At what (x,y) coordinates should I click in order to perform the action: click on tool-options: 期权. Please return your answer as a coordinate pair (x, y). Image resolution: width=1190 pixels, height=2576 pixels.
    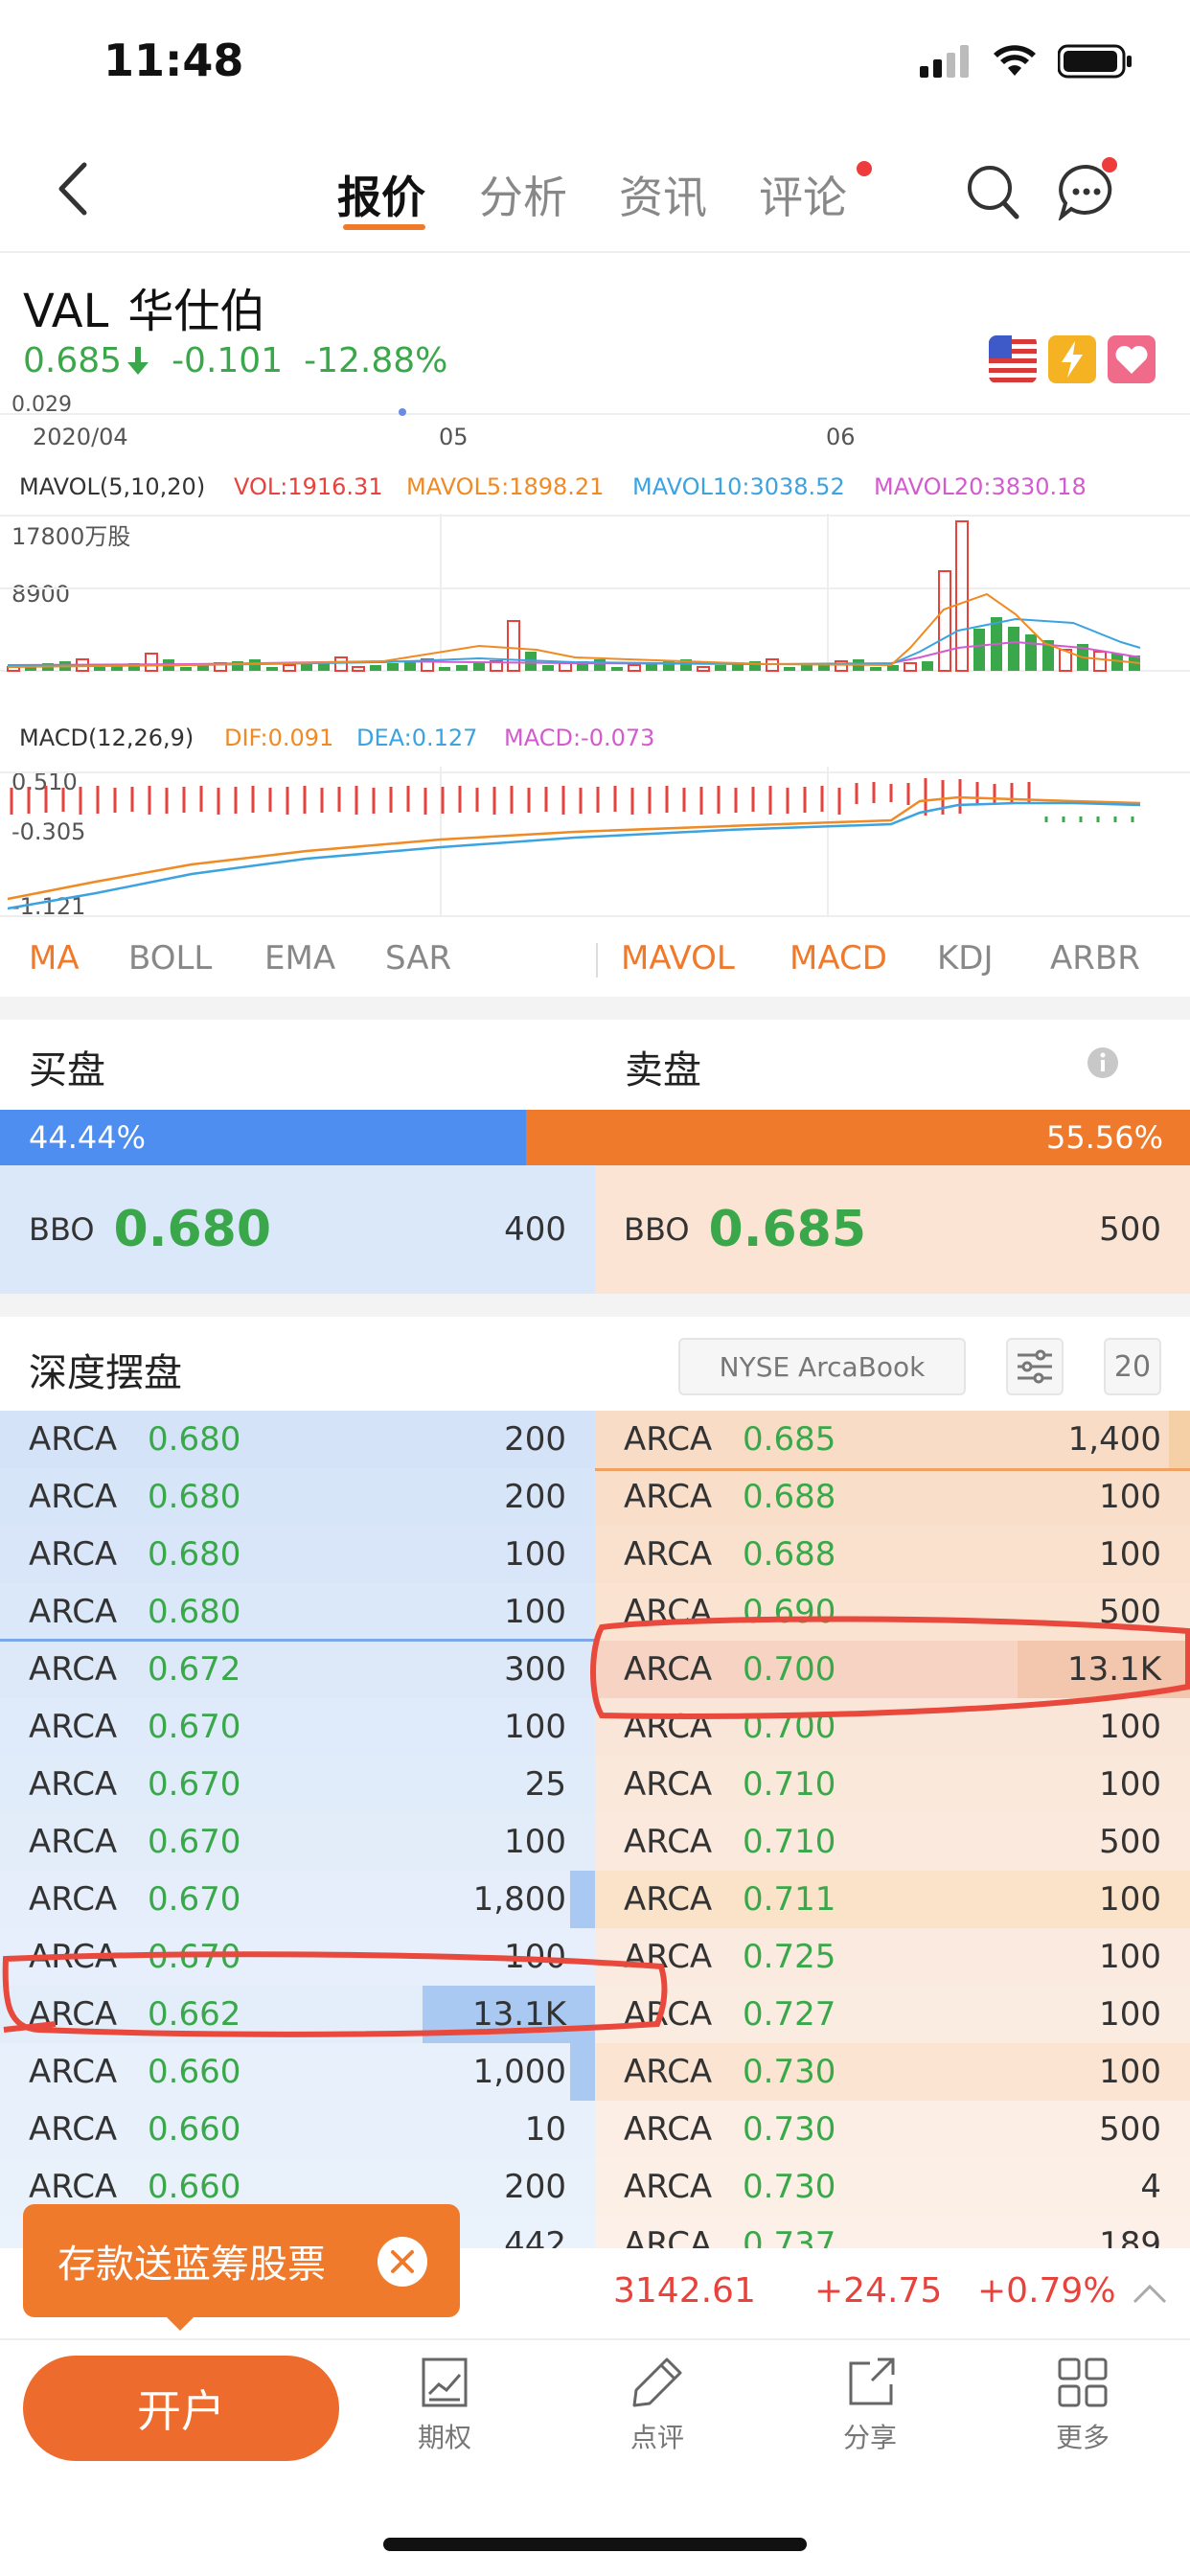
    Looking at the image, I should click on (445, 2404).